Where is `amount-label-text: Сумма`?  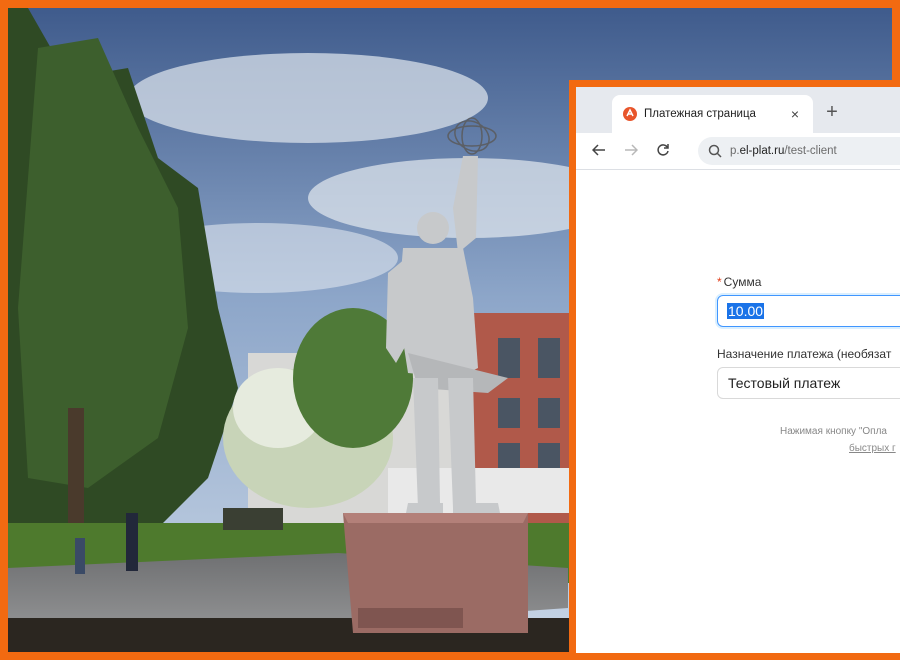 amount-label-text: Сумма is located at coordinates (742, 282).